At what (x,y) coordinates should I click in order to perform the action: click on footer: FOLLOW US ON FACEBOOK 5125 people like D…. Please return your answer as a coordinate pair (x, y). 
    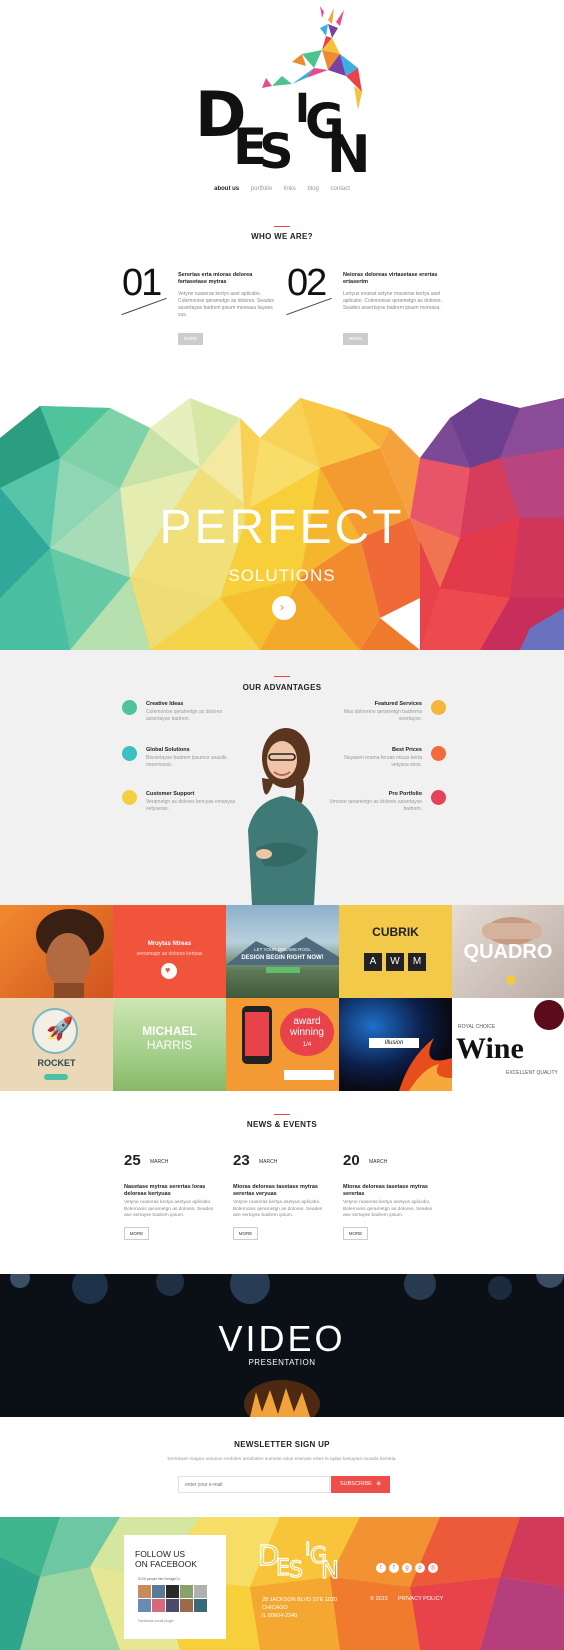
    Looking at the image, I should click on (282, 1583).